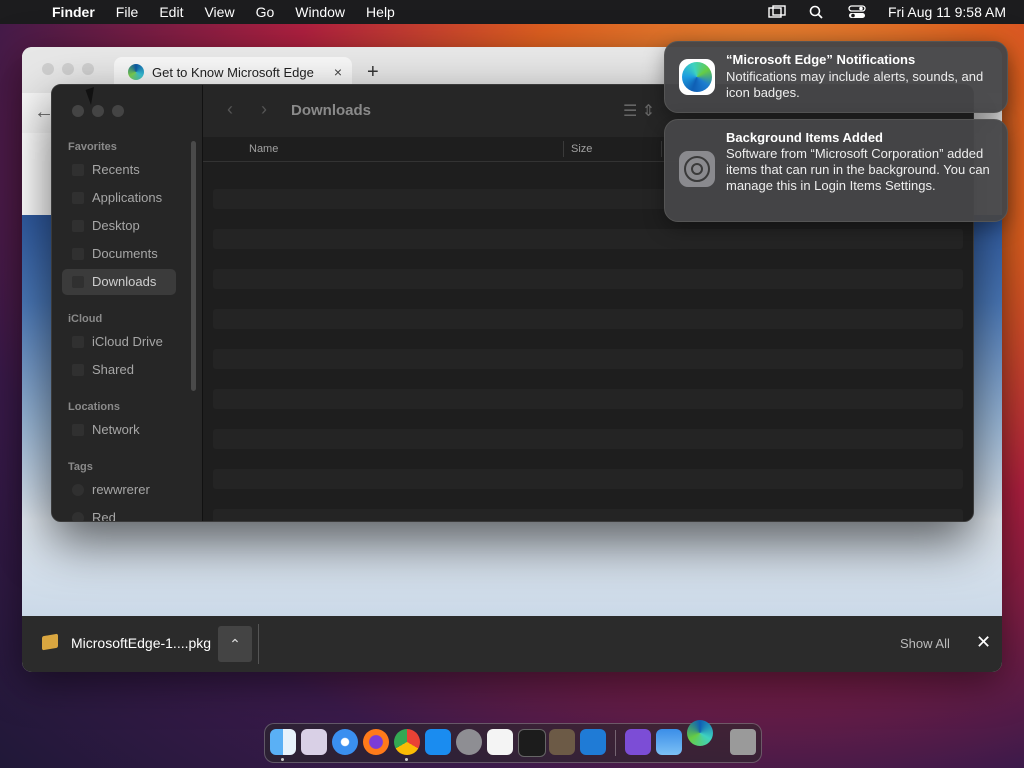 The width and height of the screenshot is (1024, 768). Describe the element at coordinates (258, 644) in the screenshot. I see `download-divider` at that location.